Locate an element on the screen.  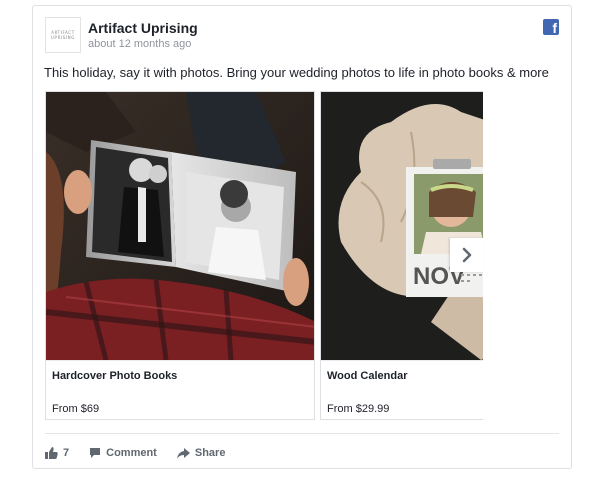
share-button: Share is located at coordinates (201, 453).